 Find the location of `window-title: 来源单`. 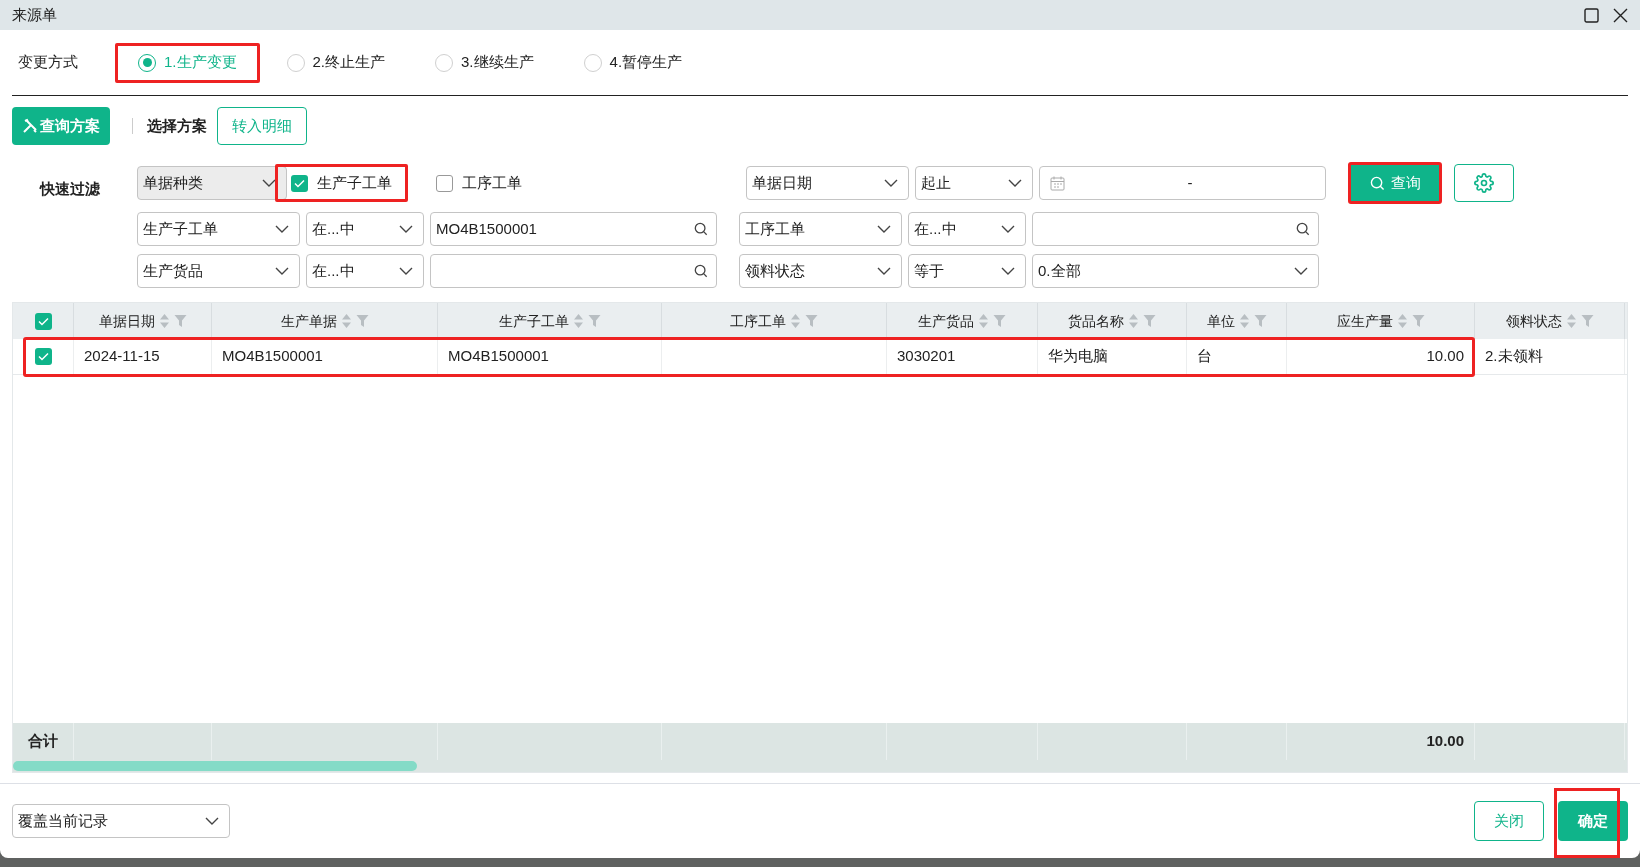

window-title: 来源单 is located at coordinates (34, 14).